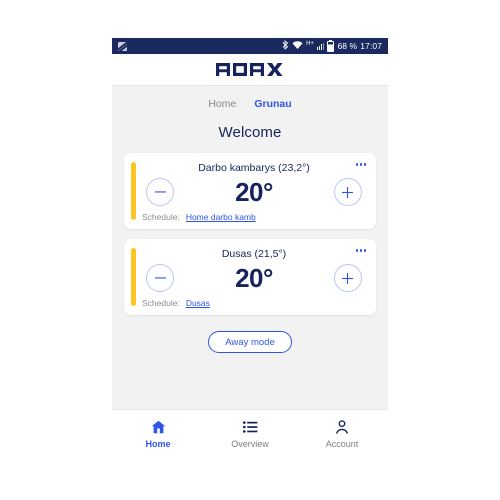 Image resolution: width=500 pixels, height=500 pixels. Describe the element at coordinates (158, 426) in the screenshot. I see `home-icon` at that location.